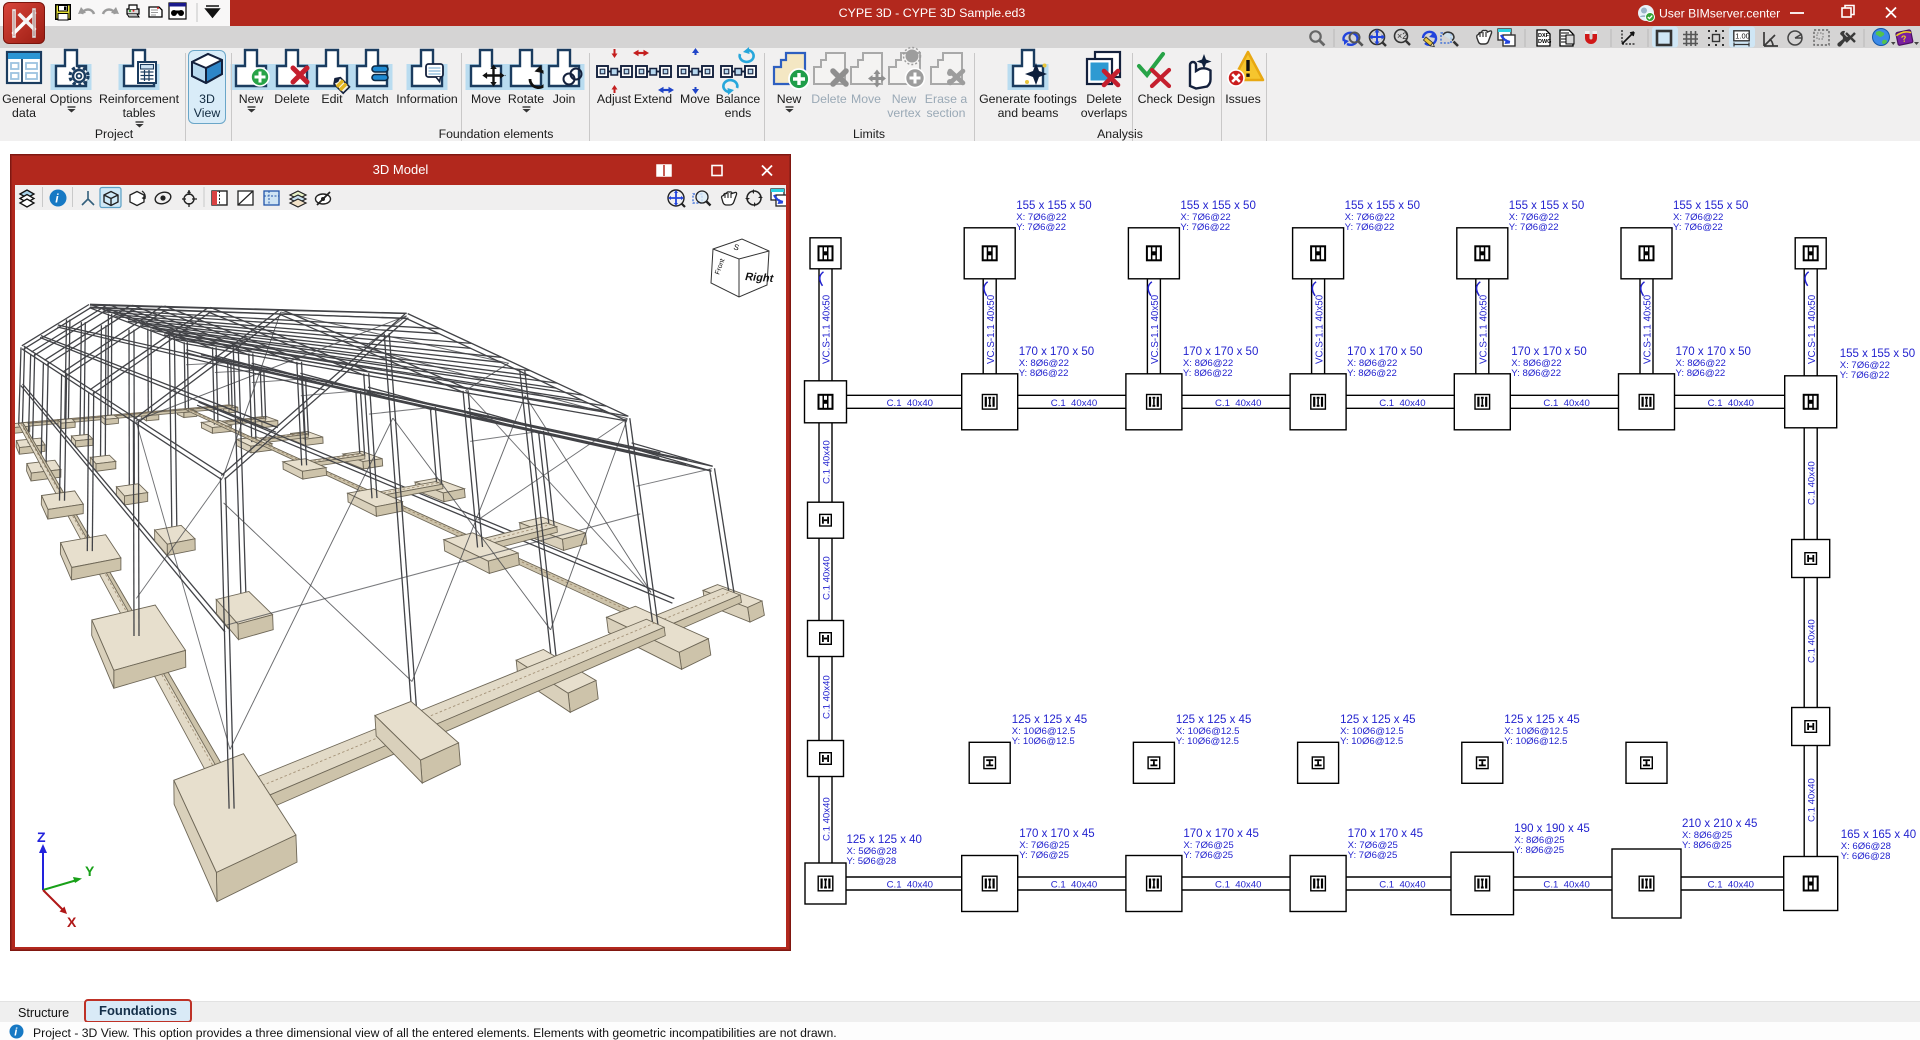 This screenshot has width=1920, height=1040. I want to click on svg-text: Z, so click(41, 837).